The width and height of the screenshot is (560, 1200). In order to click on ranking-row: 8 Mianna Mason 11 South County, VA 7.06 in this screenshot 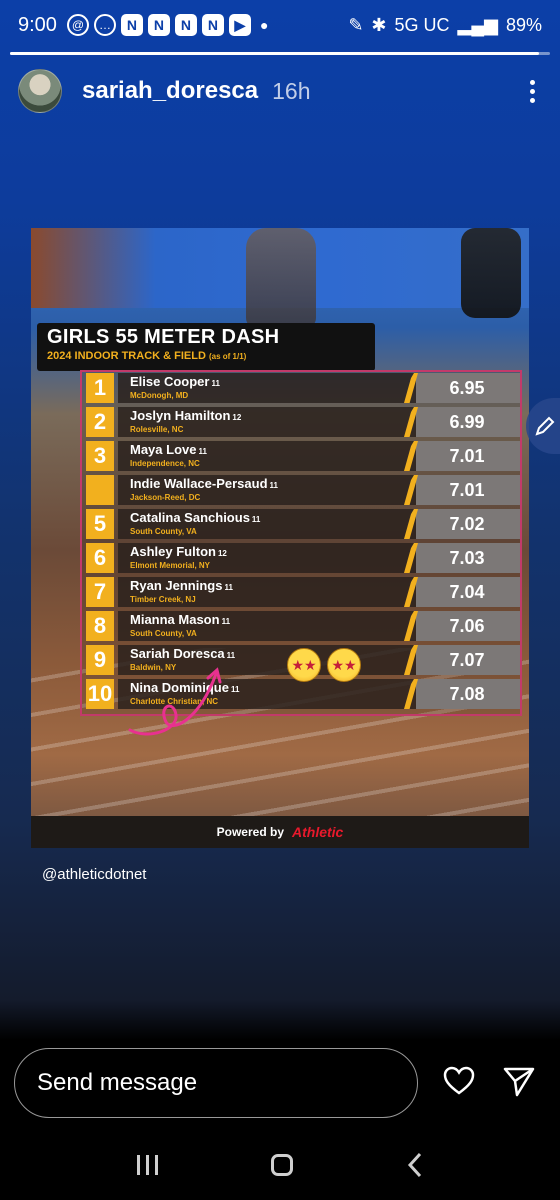, I will do `click(303, 626)`.